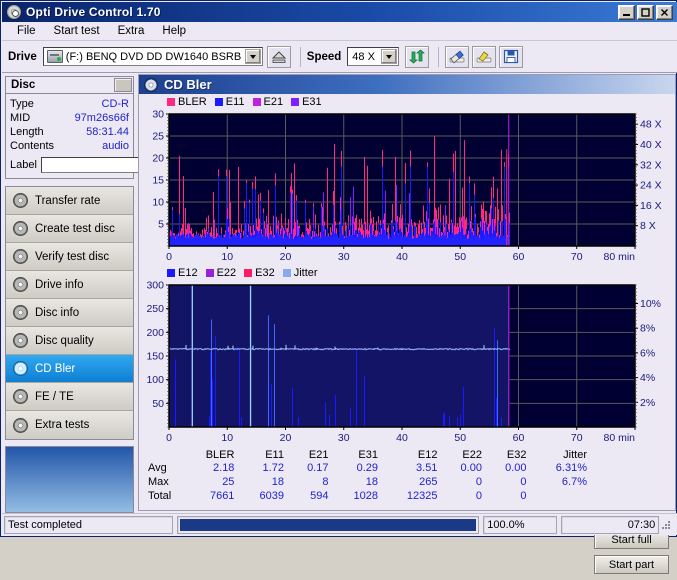 The height and width of the screenshot is (580, 677). I want to click on svg-text: 50, so click(460, 257).